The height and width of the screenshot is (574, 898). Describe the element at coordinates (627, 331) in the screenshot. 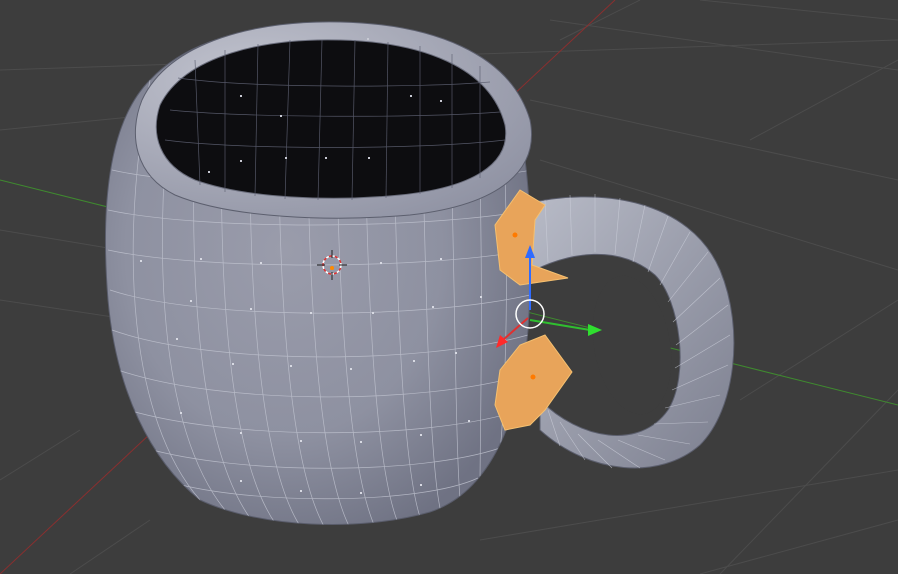

I see `mug-handle` at that location.